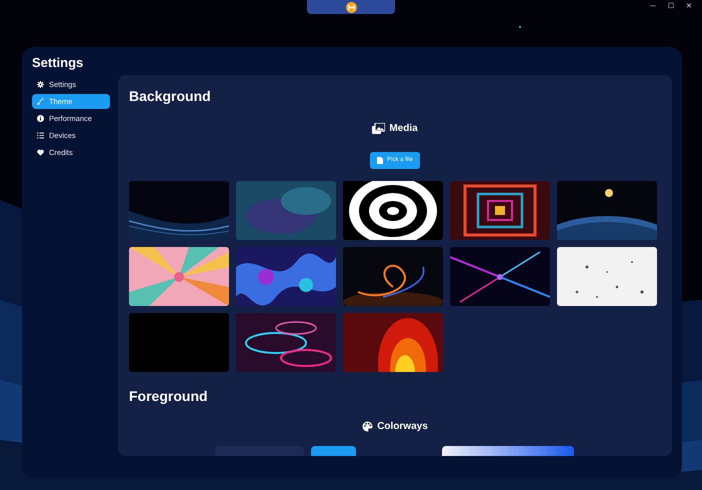  What do you see at coordinates (40, 84) in the screenshot?
I see `gear-icon` at bounding box center [40, 84].